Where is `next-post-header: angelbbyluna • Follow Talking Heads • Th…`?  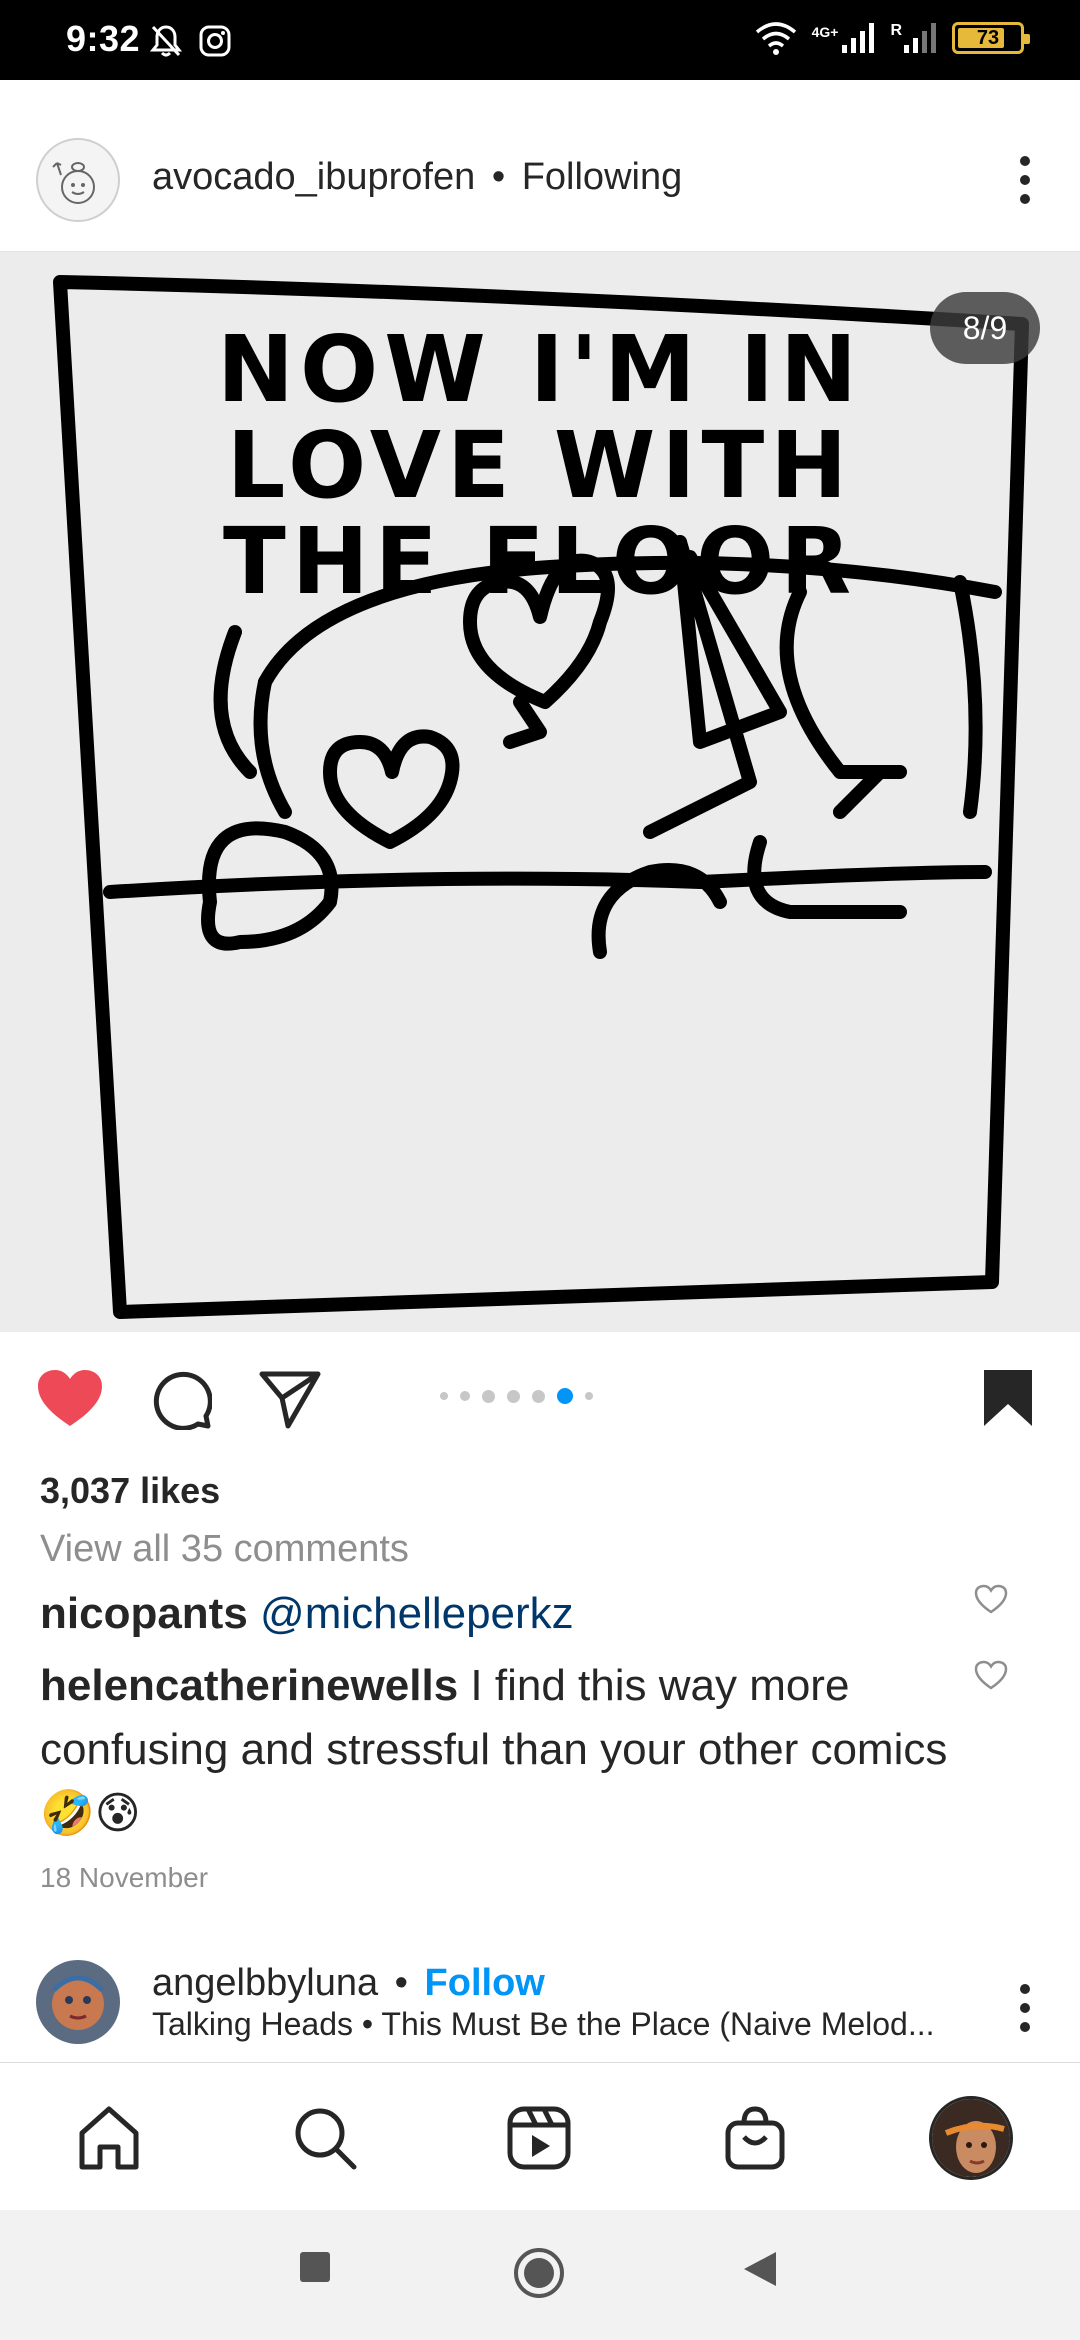
next-post-header: angelbbyluna • Follow Talking Heads • Th… is located at coordinates (540, 2004).